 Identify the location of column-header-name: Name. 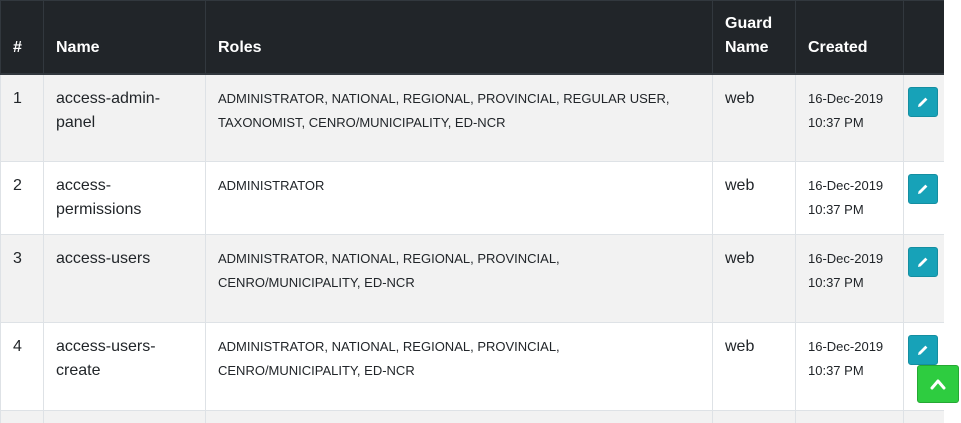
(124, 37).